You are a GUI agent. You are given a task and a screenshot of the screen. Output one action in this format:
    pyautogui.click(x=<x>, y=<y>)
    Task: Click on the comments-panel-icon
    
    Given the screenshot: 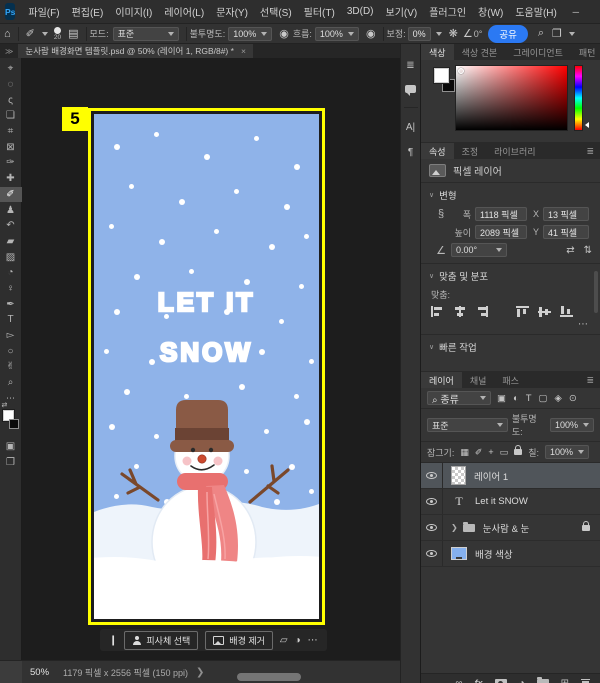 What is the action you would take?
    pyautogui.click(x=410, y=90)
    